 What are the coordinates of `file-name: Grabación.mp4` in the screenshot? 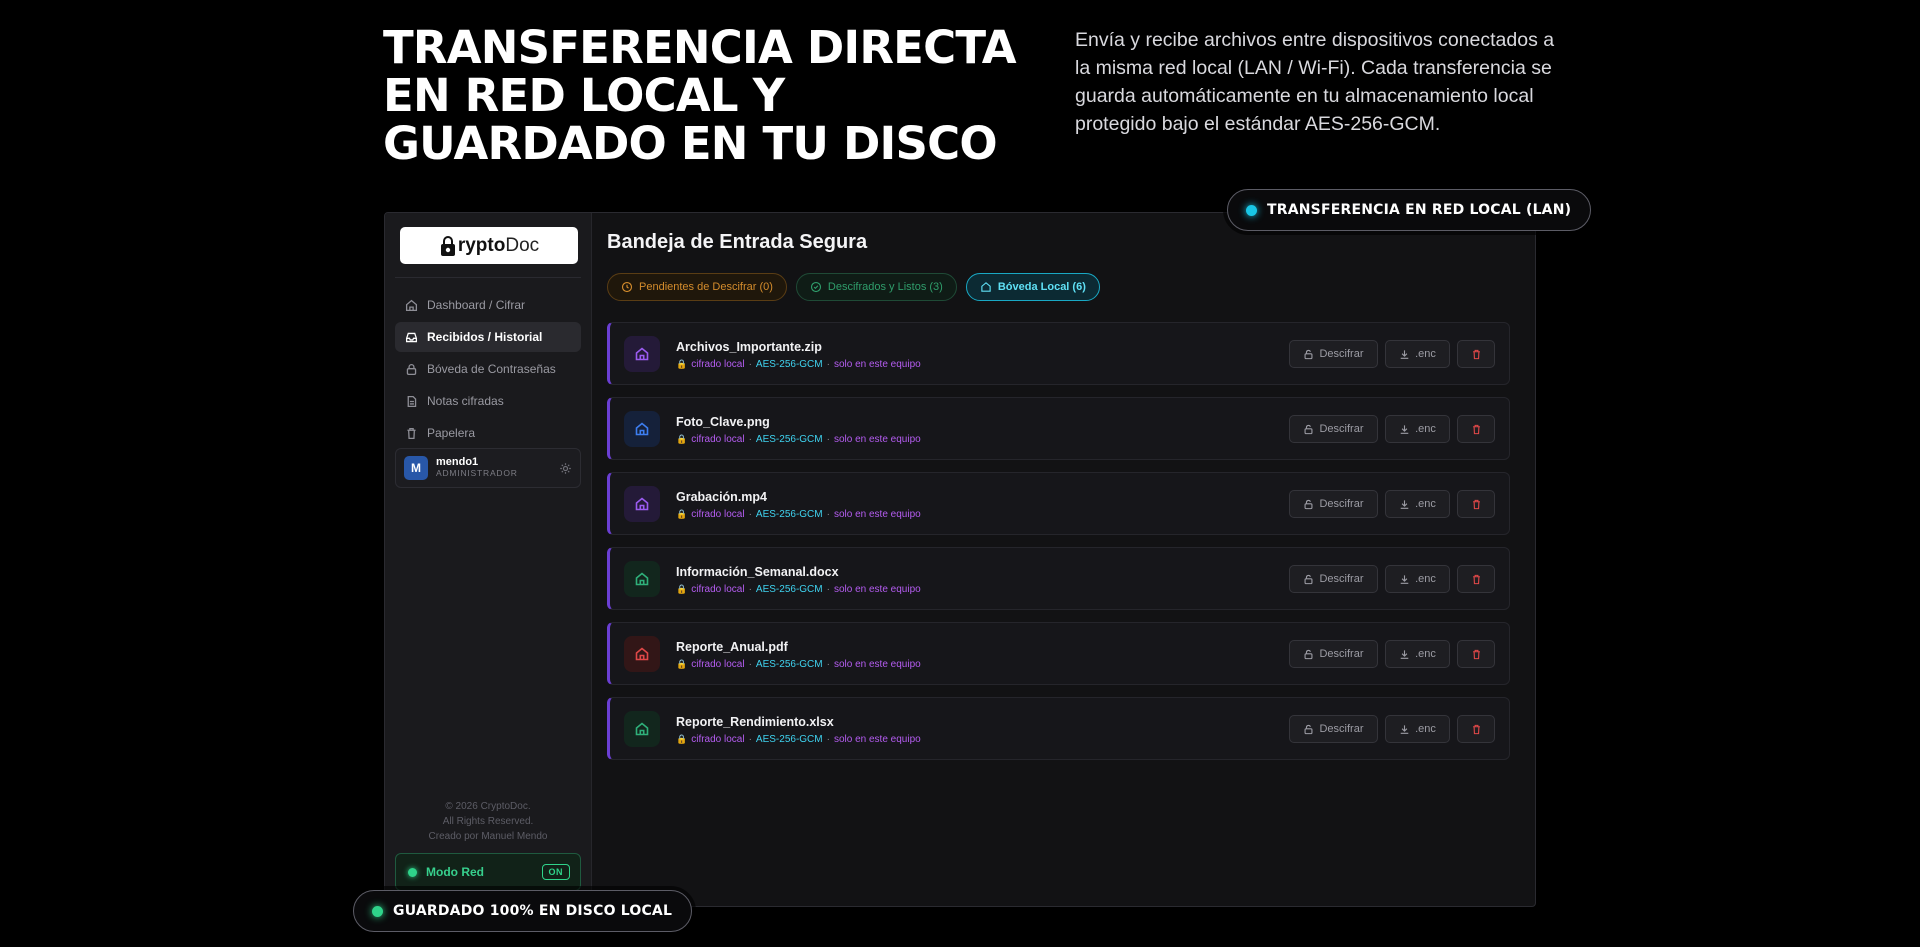 It's located at (721, 497).